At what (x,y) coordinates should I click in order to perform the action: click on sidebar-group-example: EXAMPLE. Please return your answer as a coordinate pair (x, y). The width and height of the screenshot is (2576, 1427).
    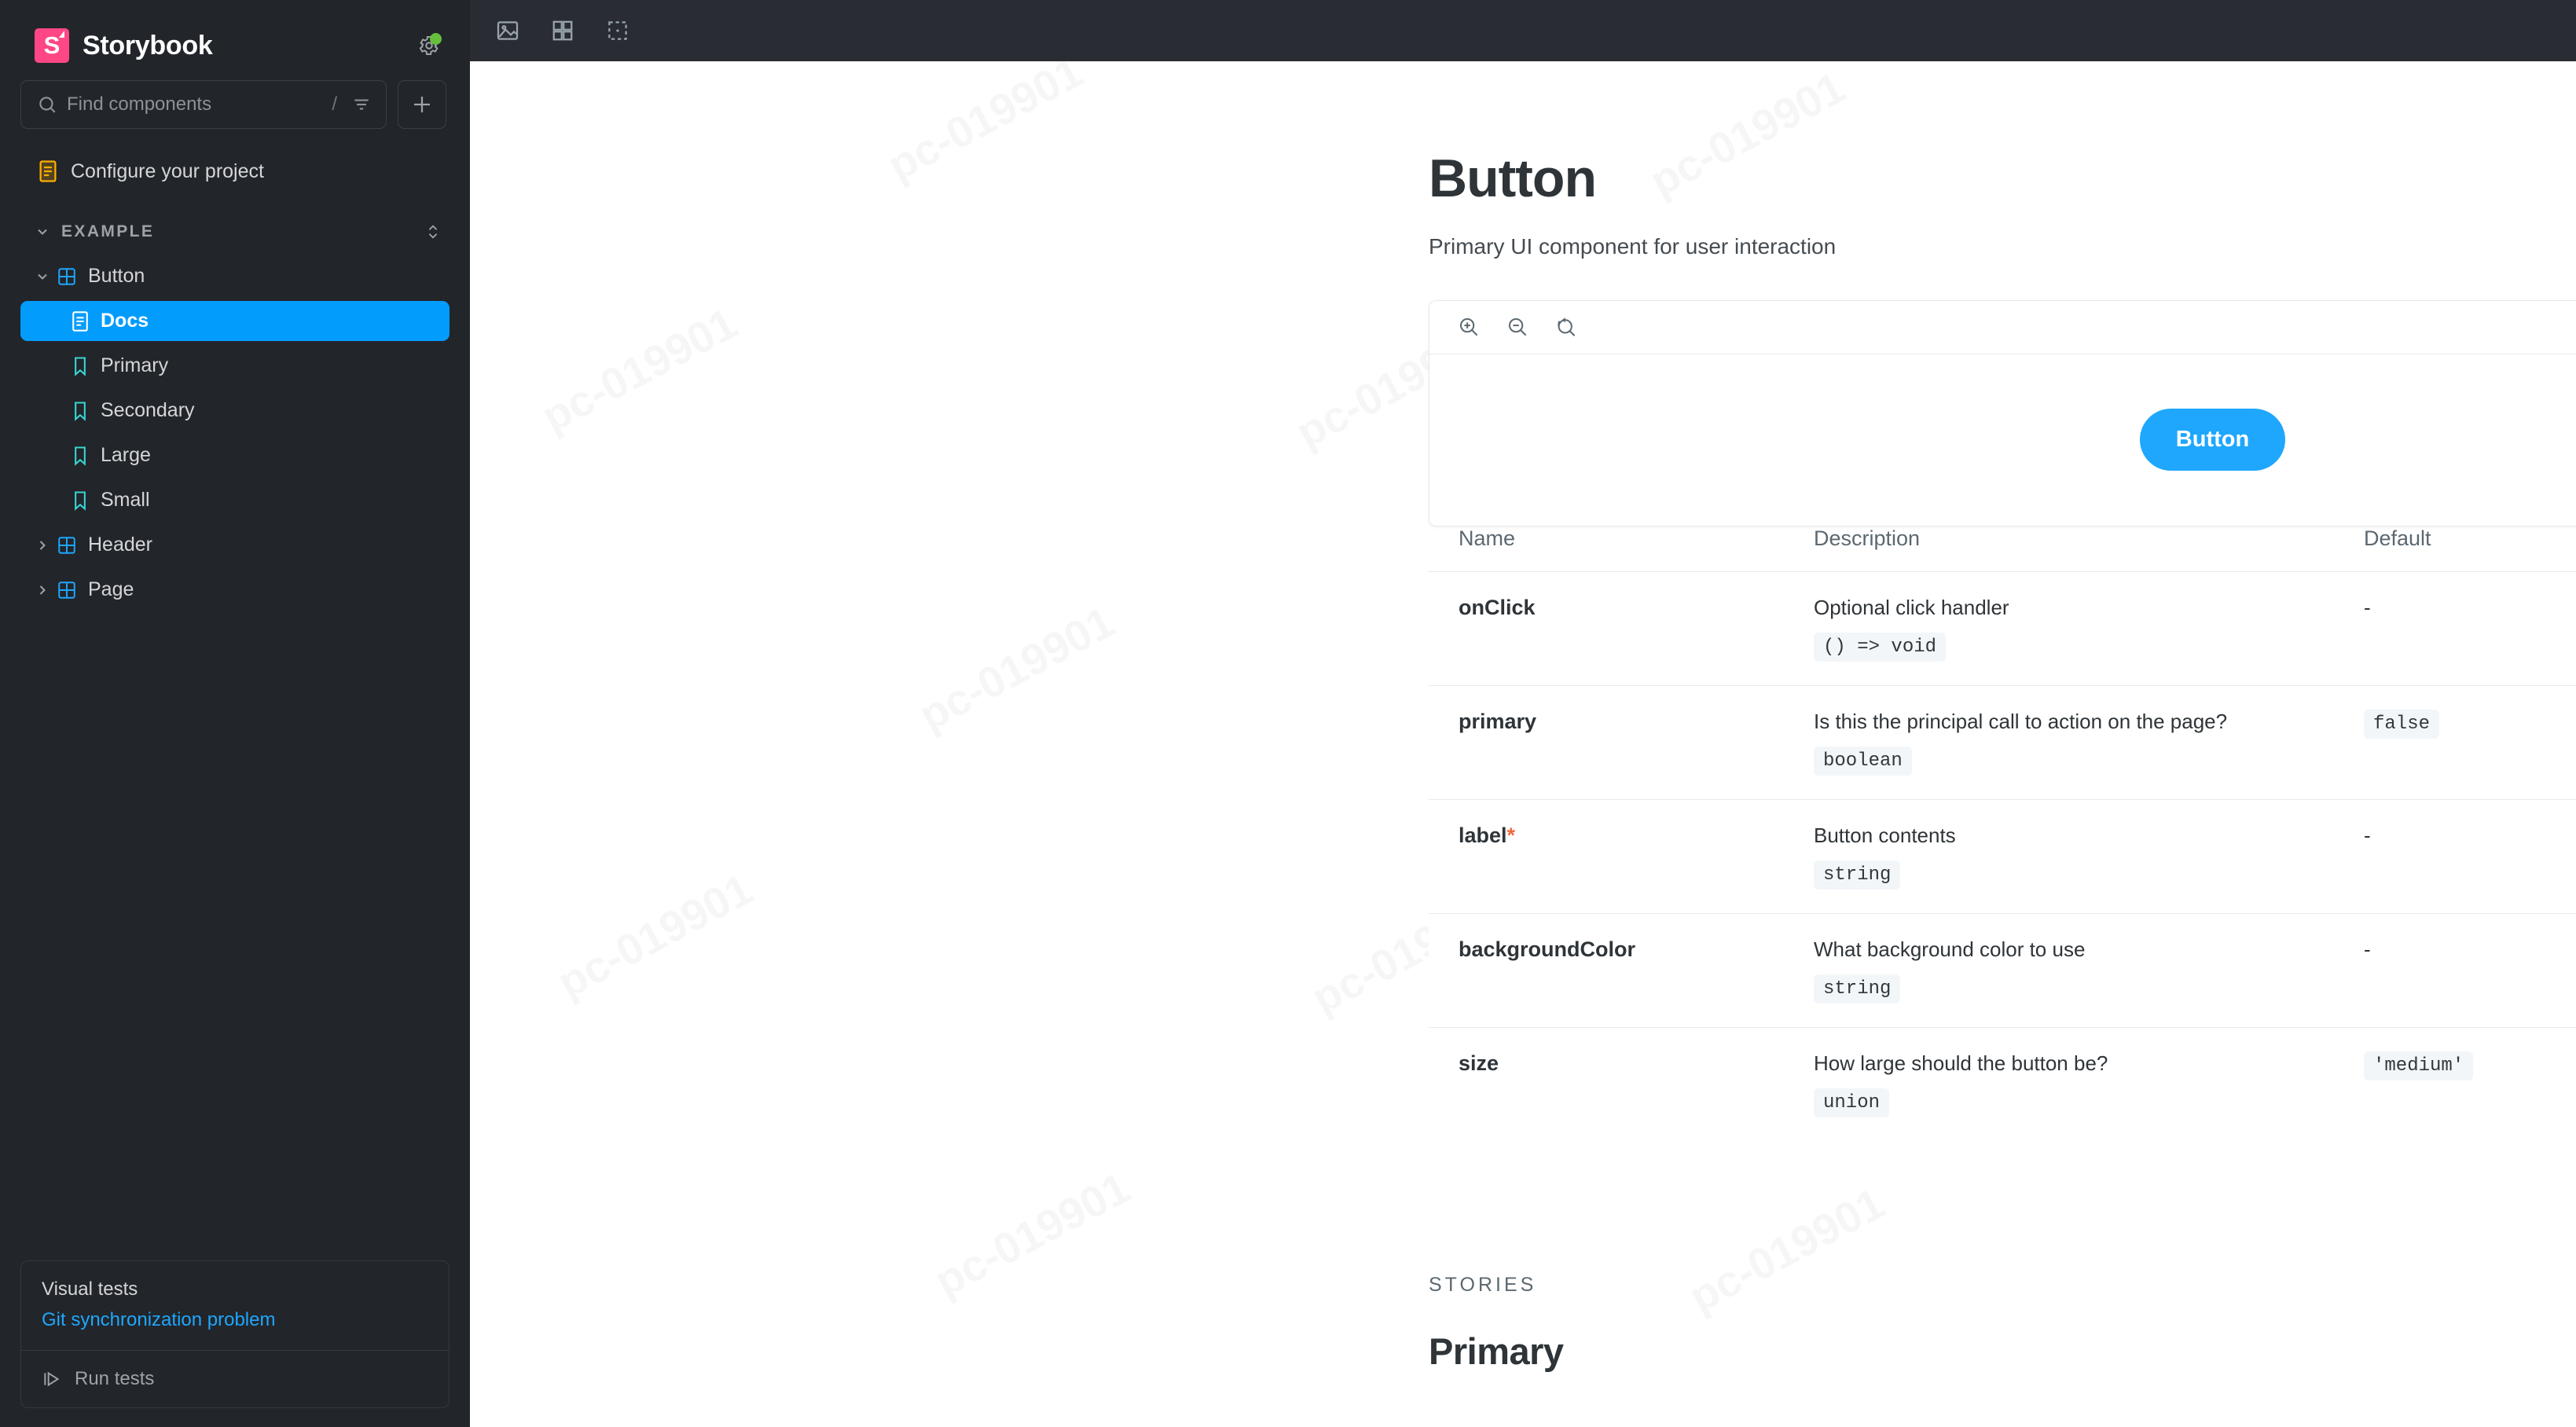
    Looking at the image, I should click on (235, 231).